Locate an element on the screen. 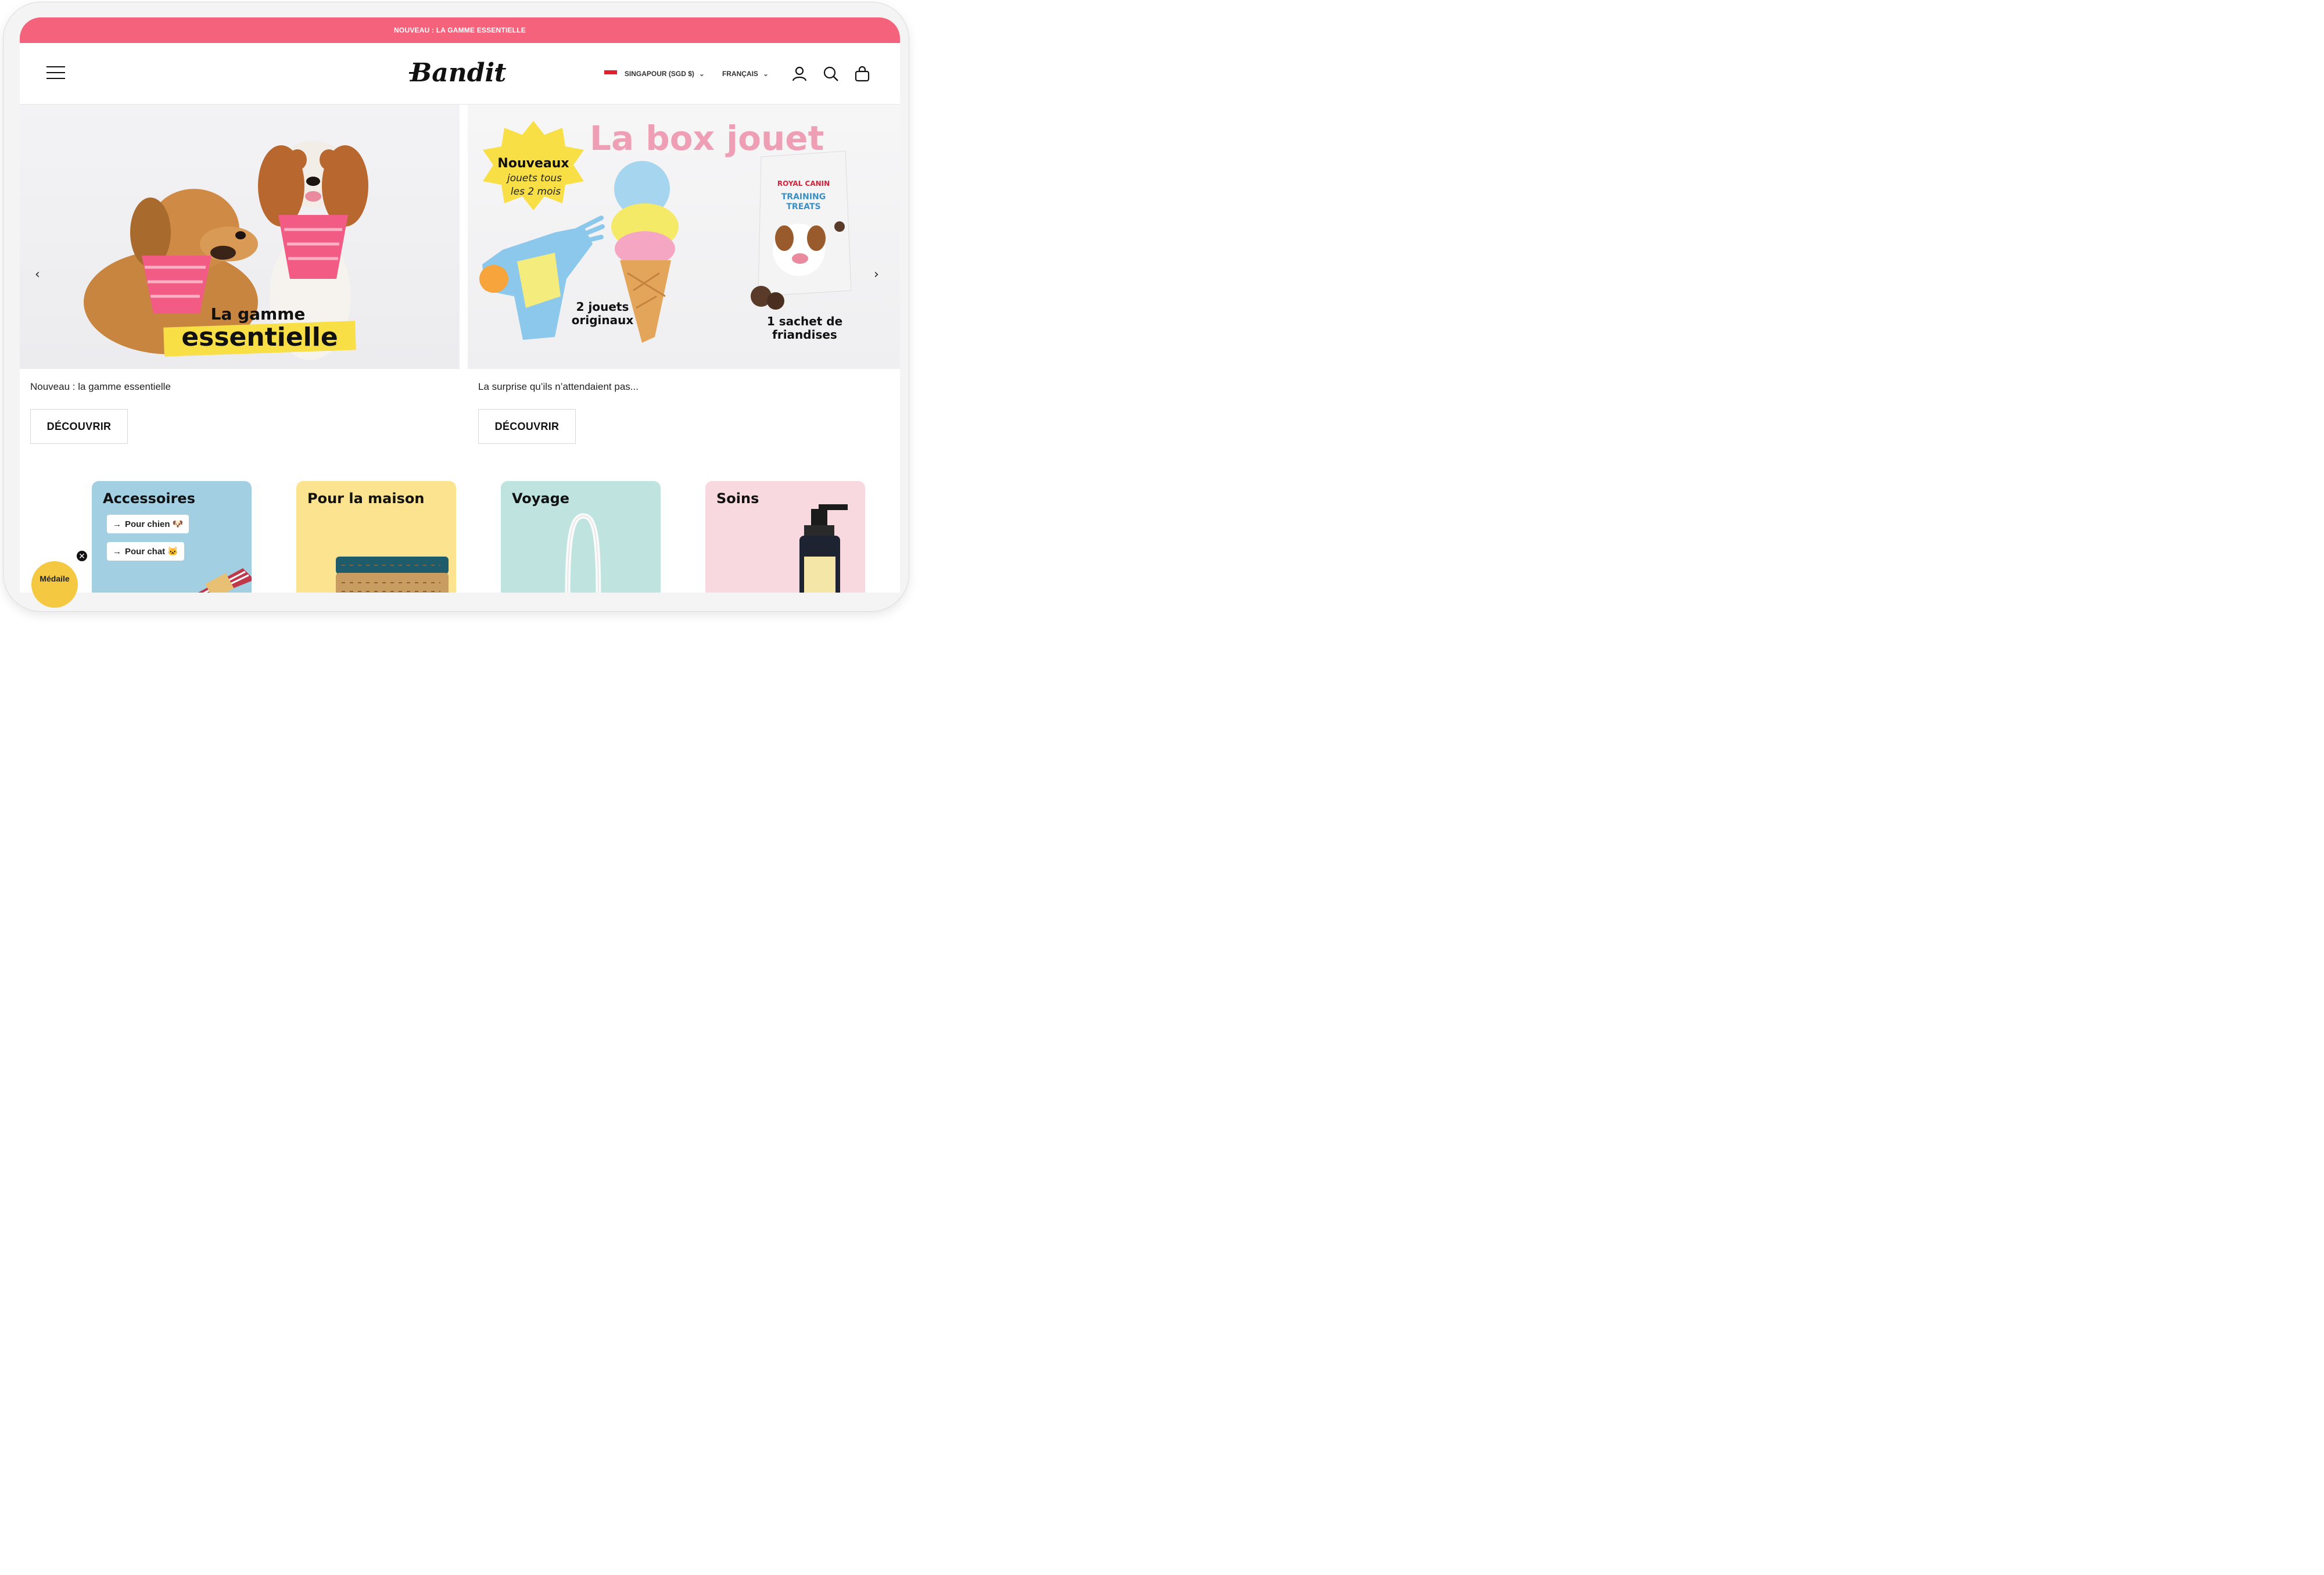 The image size is (2324, 1575). language-selector: FRANÇAIS ⌄ is located at coordinates (745, 74).